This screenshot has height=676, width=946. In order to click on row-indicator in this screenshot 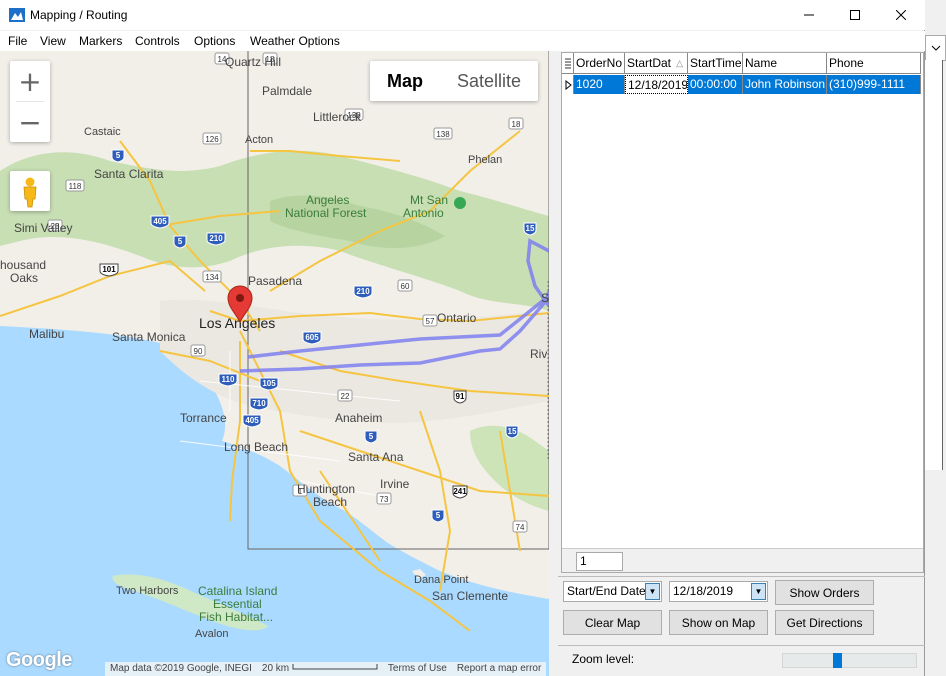, I will do `click(568, 84)`.